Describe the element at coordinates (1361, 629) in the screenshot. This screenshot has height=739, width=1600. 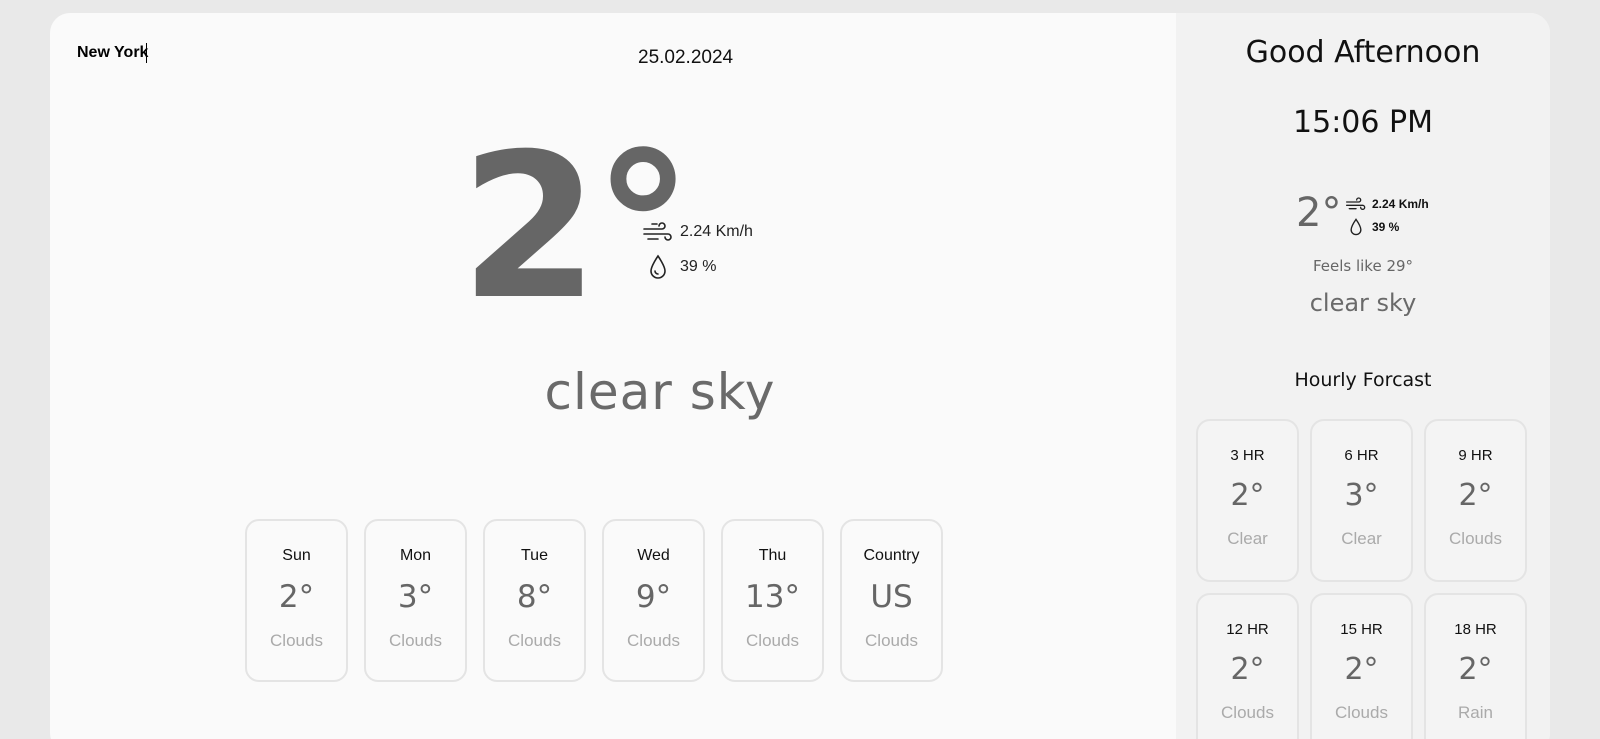
I see `hour-label: 15 HR` at that location.